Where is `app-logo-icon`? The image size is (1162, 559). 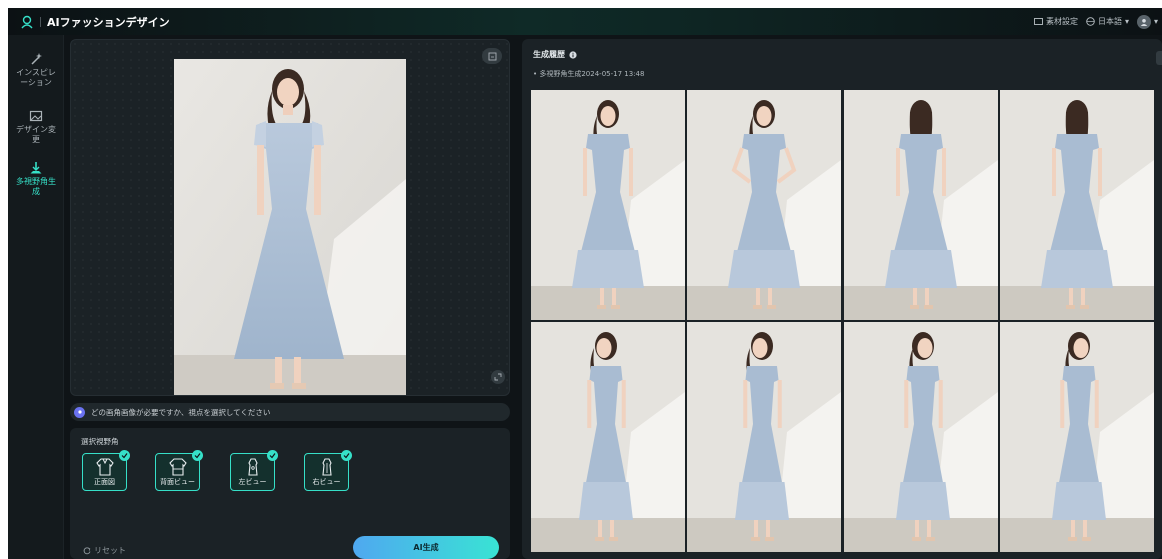 app-logo-icon is located at coordinates (27, 21).